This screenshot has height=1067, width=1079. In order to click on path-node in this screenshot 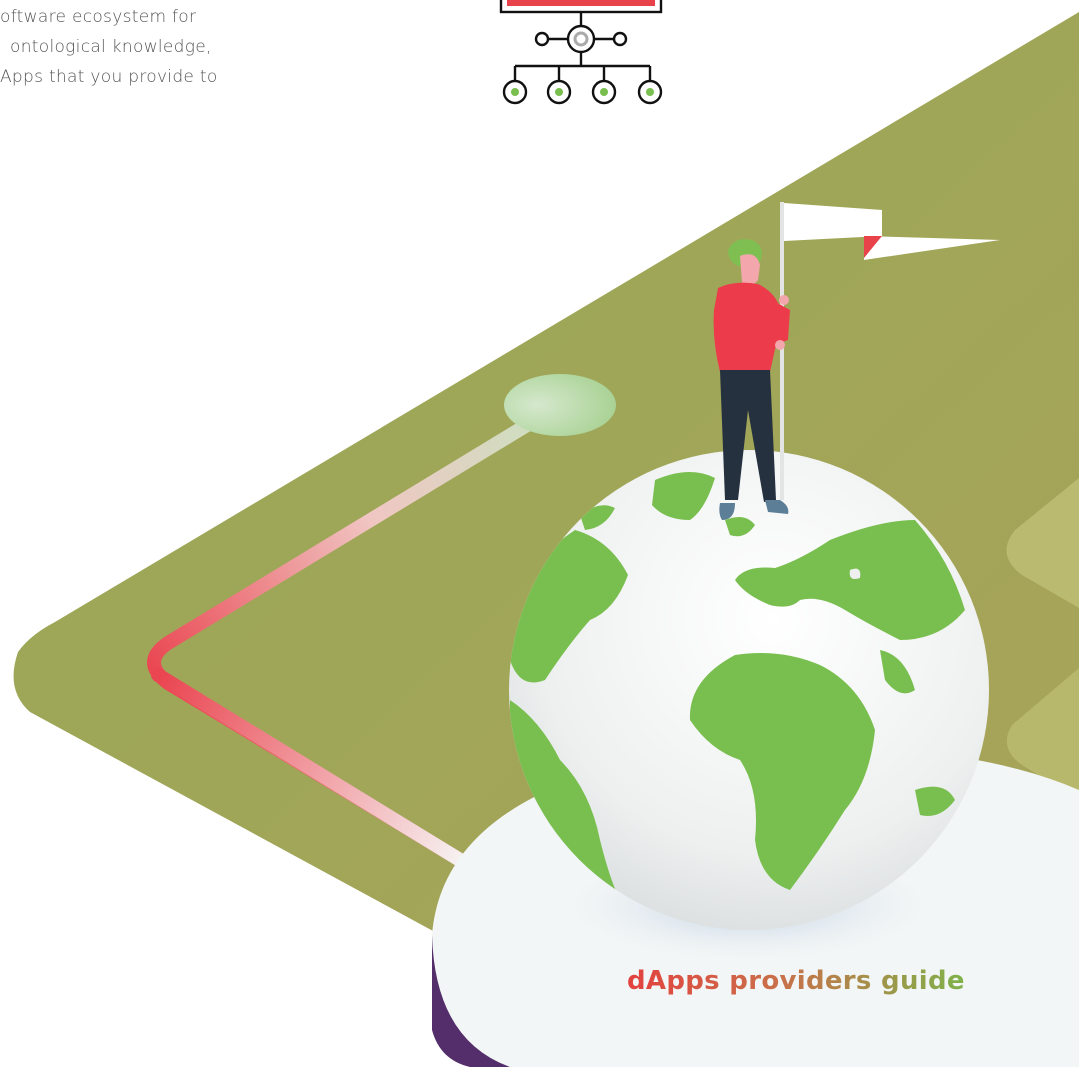, I will do `click(560, 405)`.